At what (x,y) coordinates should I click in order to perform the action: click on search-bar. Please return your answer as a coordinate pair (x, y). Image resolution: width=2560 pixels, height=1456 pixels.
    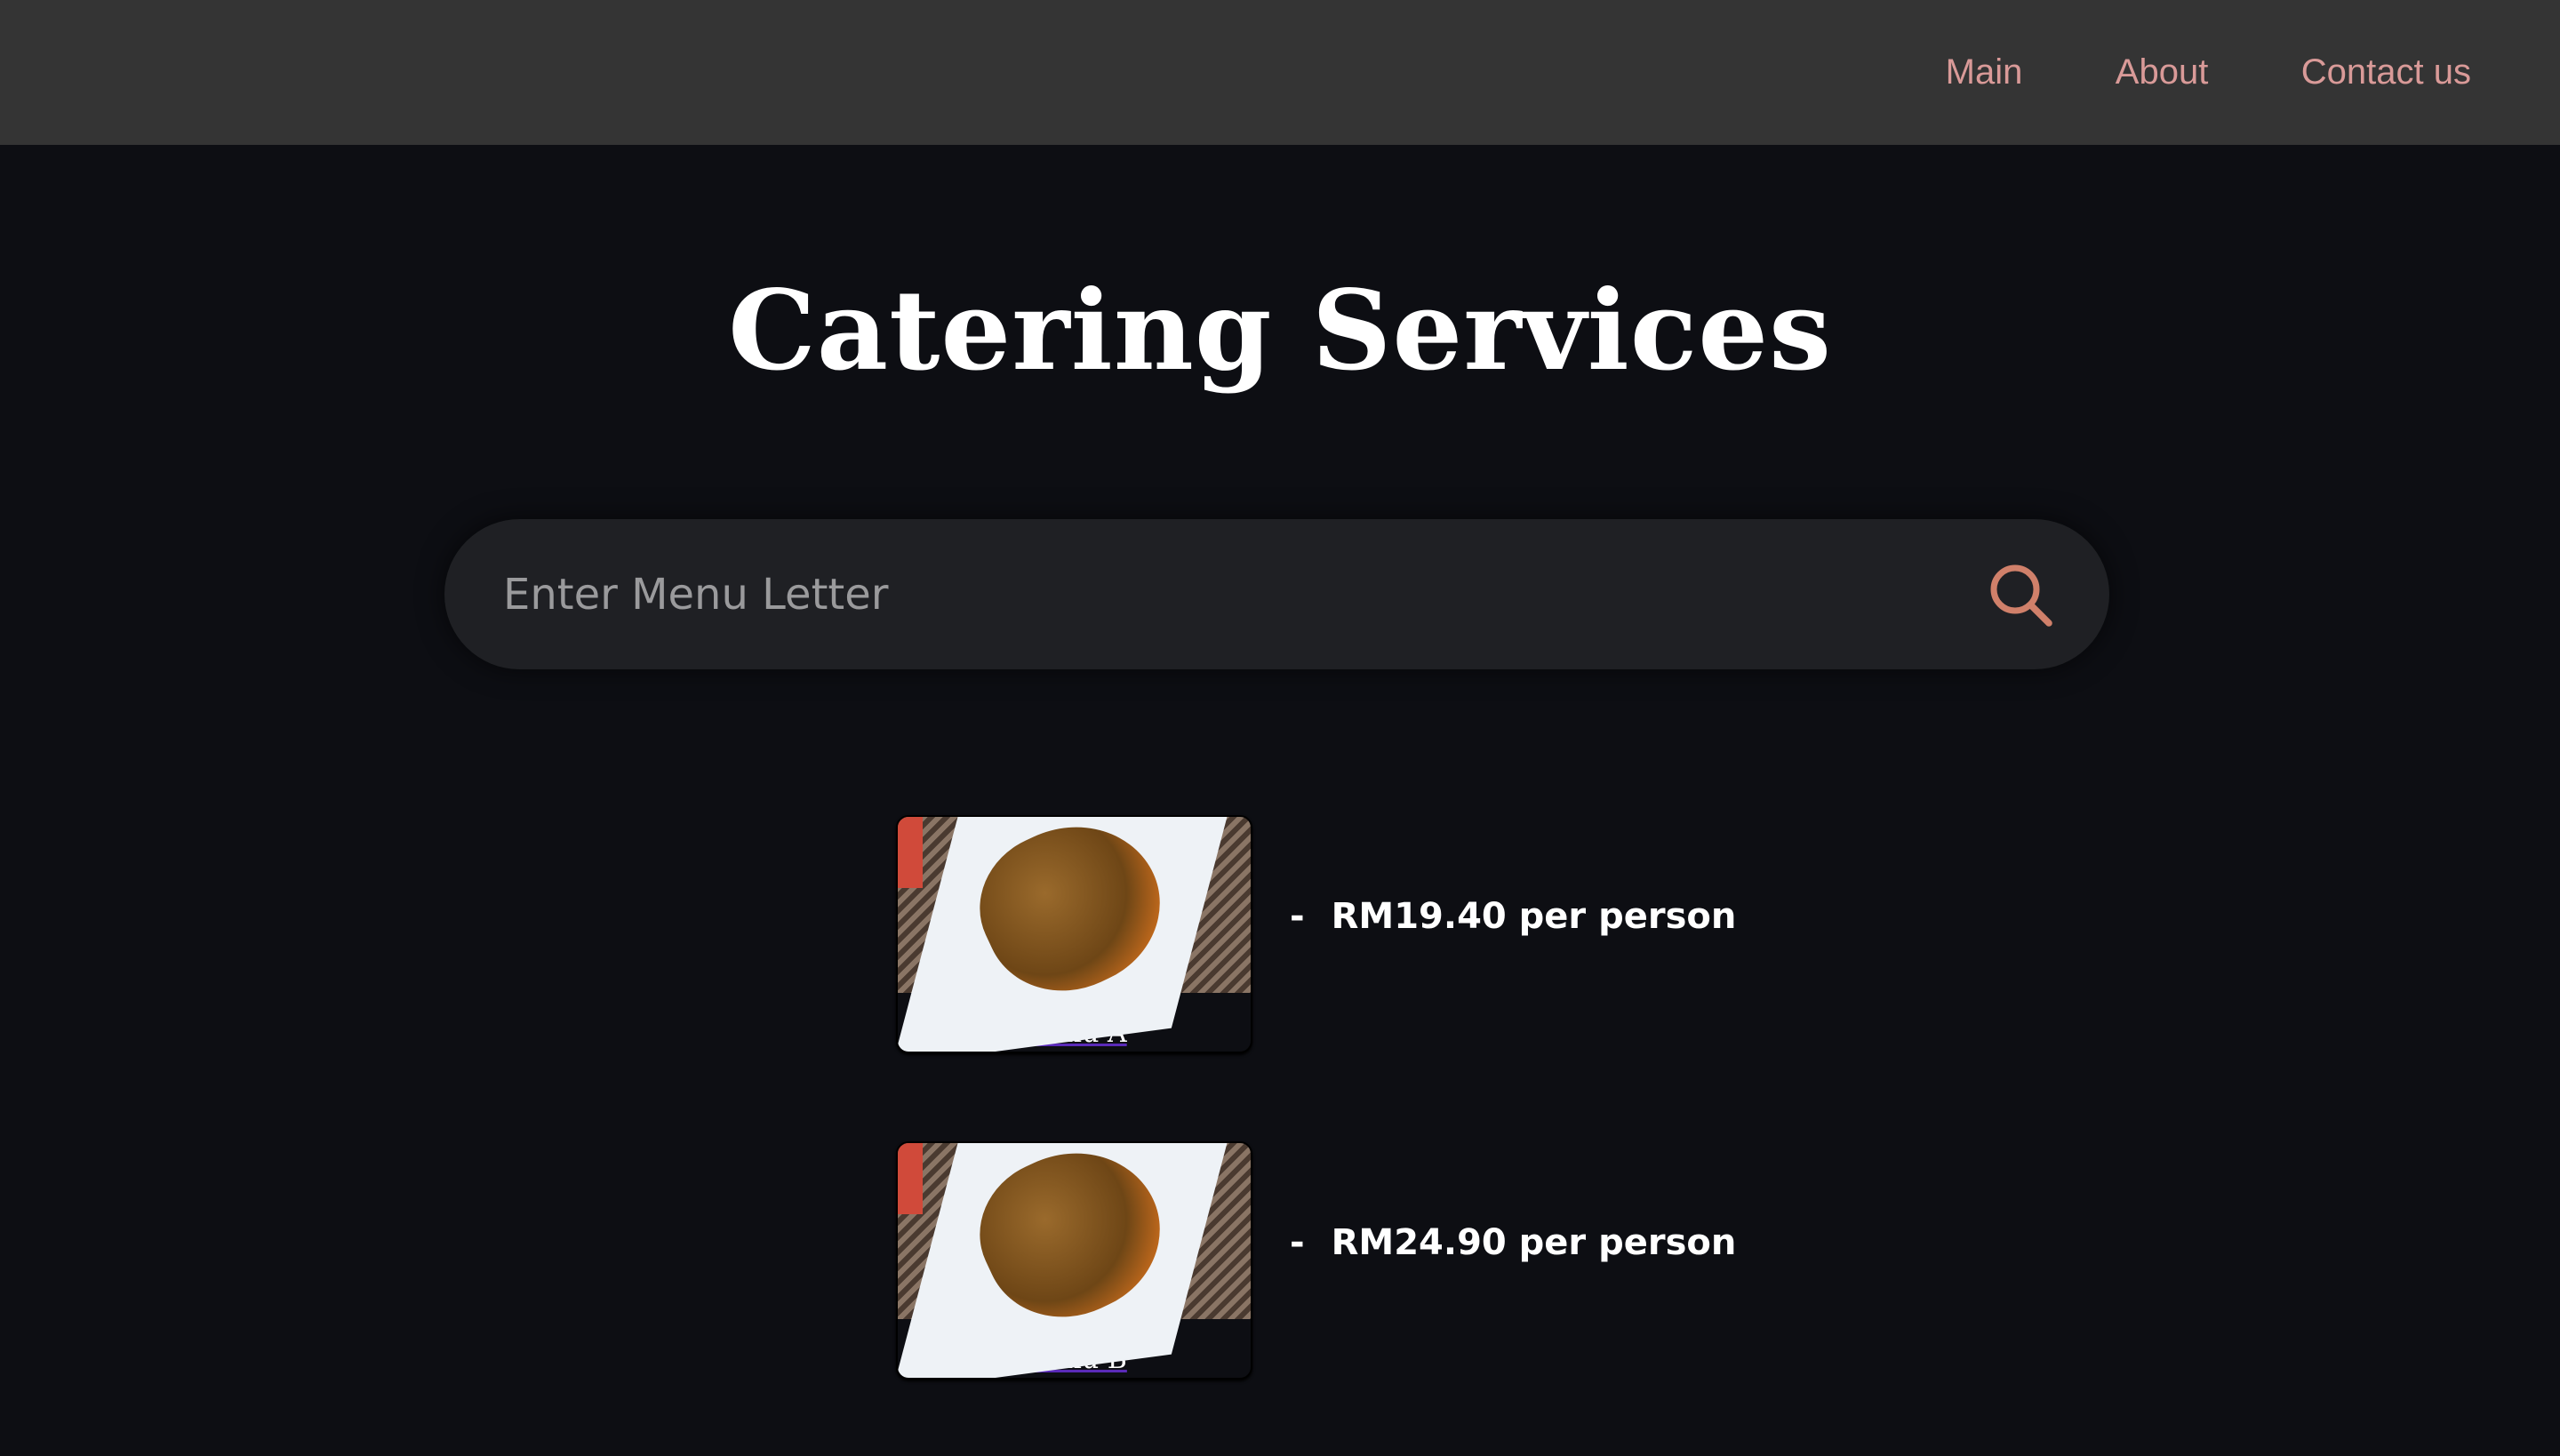
    Looking at the image, I should click on (1276, 594).